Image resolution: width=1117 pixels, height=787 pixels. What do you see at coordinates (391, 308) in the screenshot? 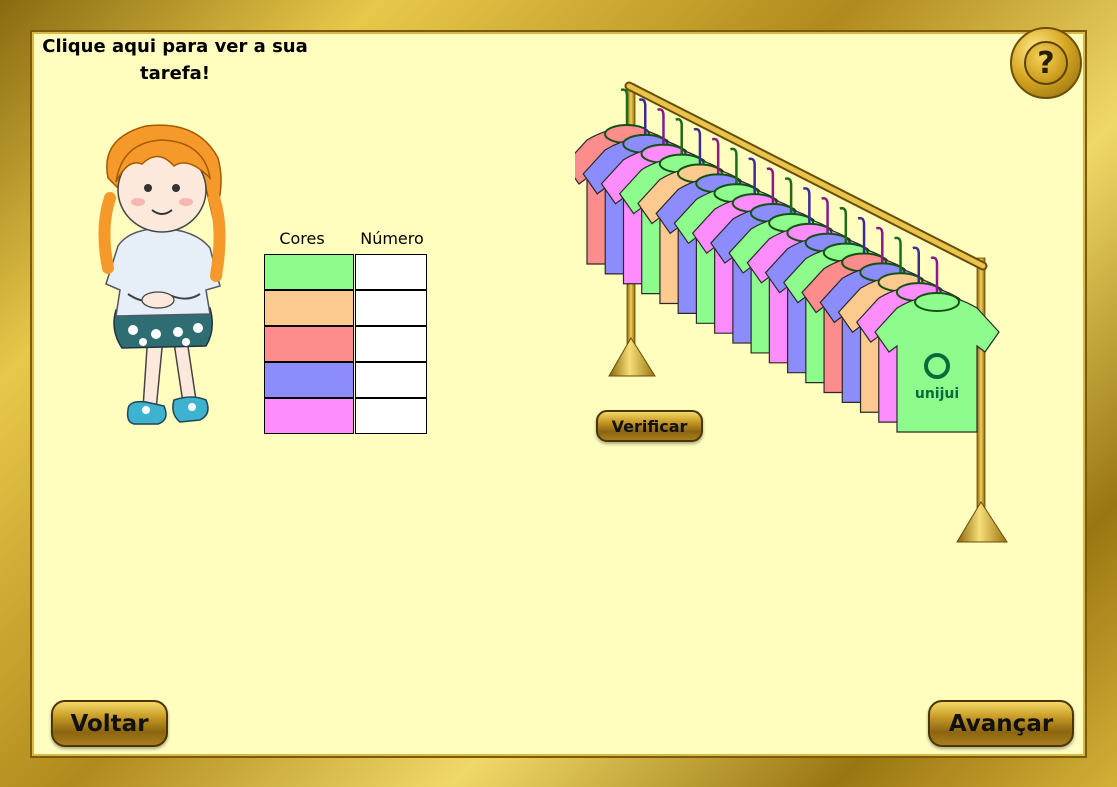
I see `number-input-orange` at bounding box center [391, 308].